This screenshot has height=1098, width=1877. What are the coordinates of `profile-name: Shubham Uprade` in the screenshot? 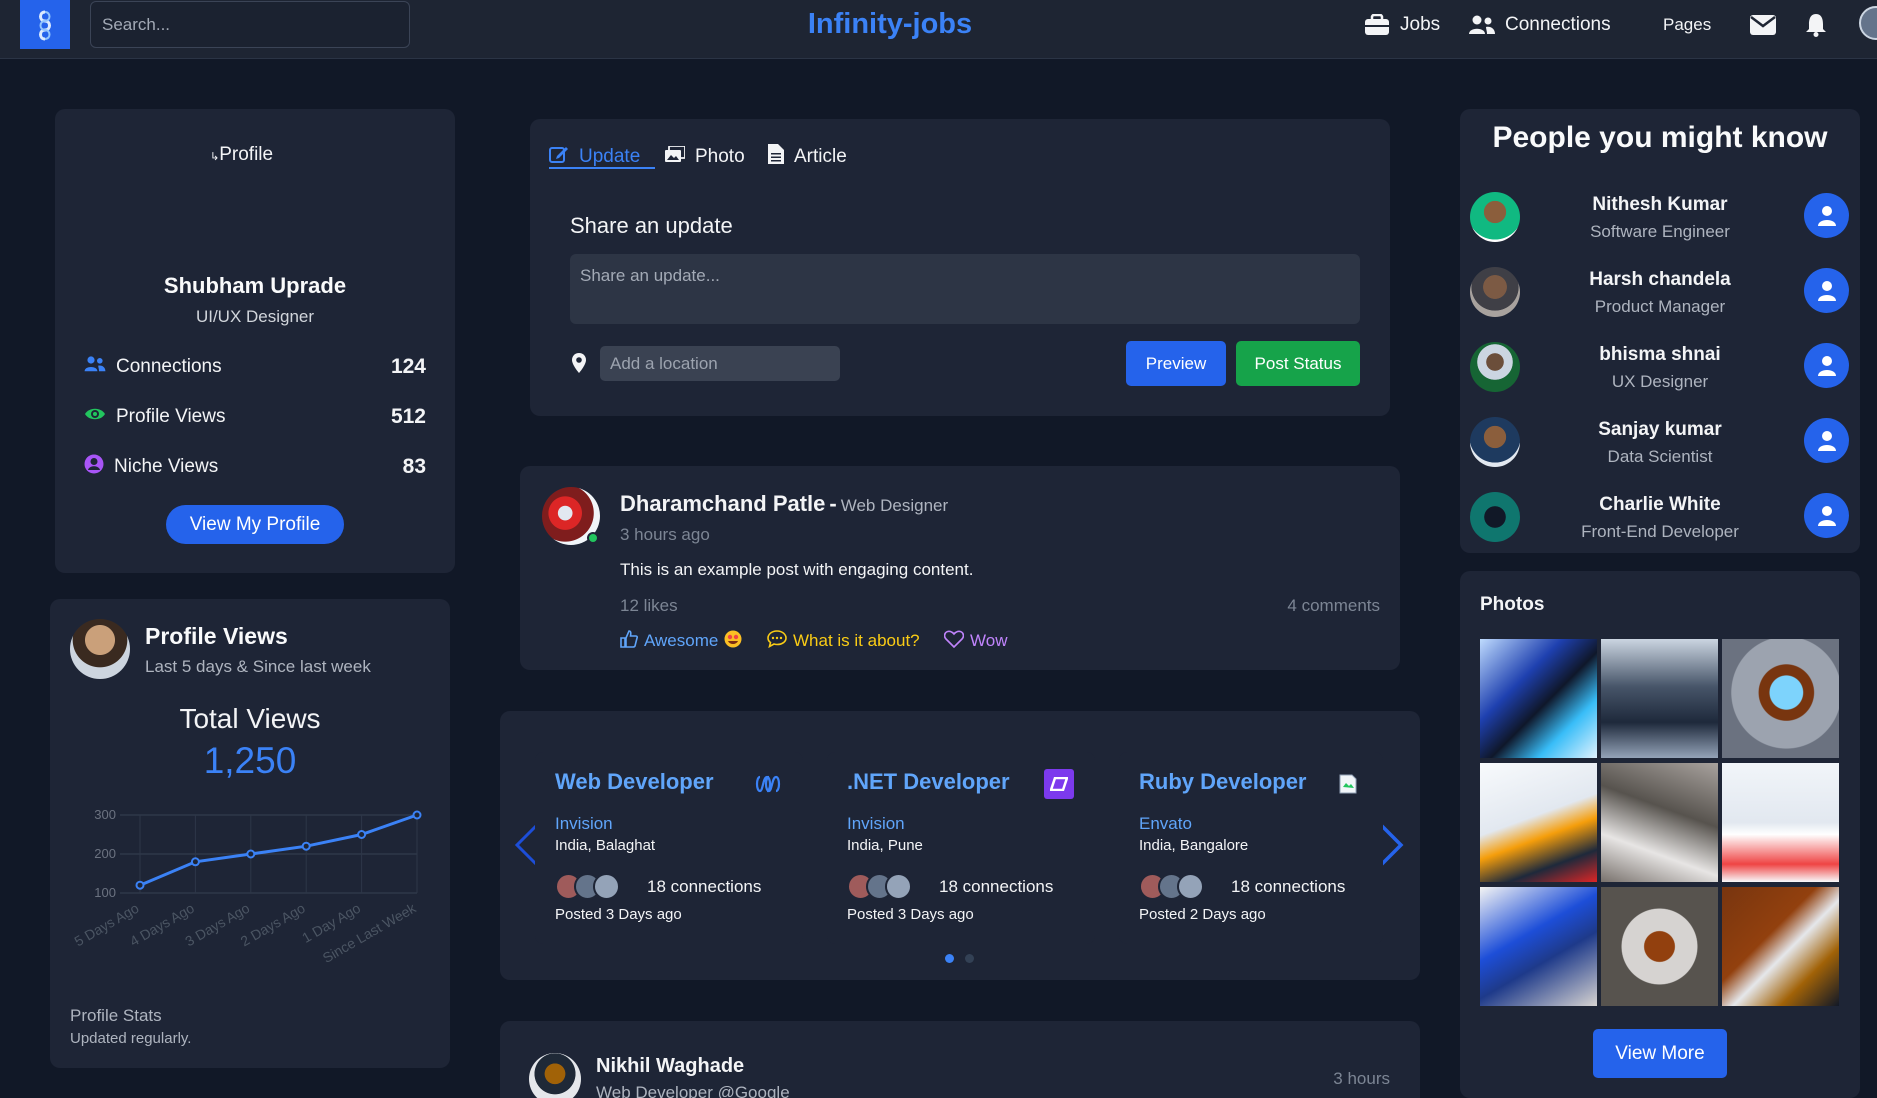 It's located at (255, 285).